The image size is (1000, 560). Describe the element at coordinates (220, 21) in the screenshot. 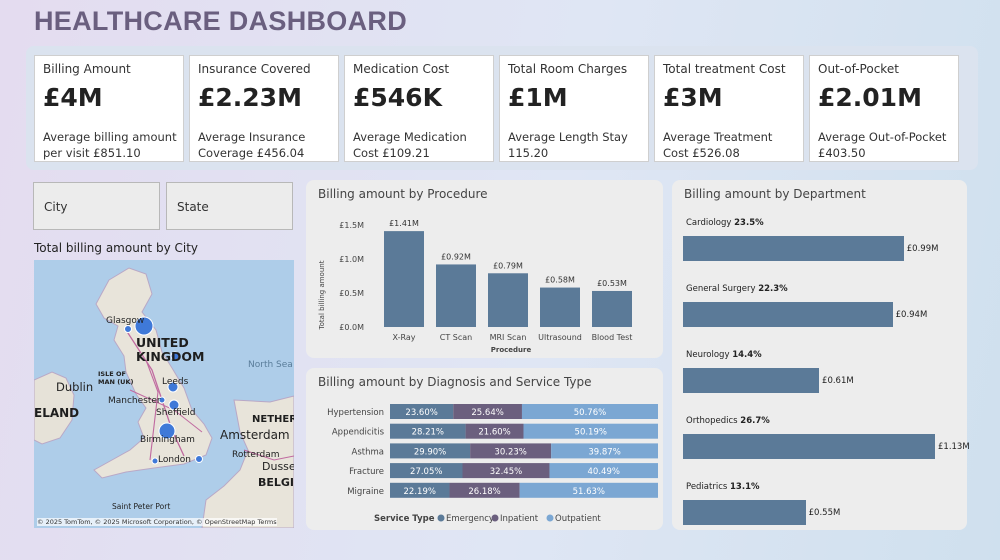

I see `page-title: HEALTHCARE DASHBOARD` at that location.